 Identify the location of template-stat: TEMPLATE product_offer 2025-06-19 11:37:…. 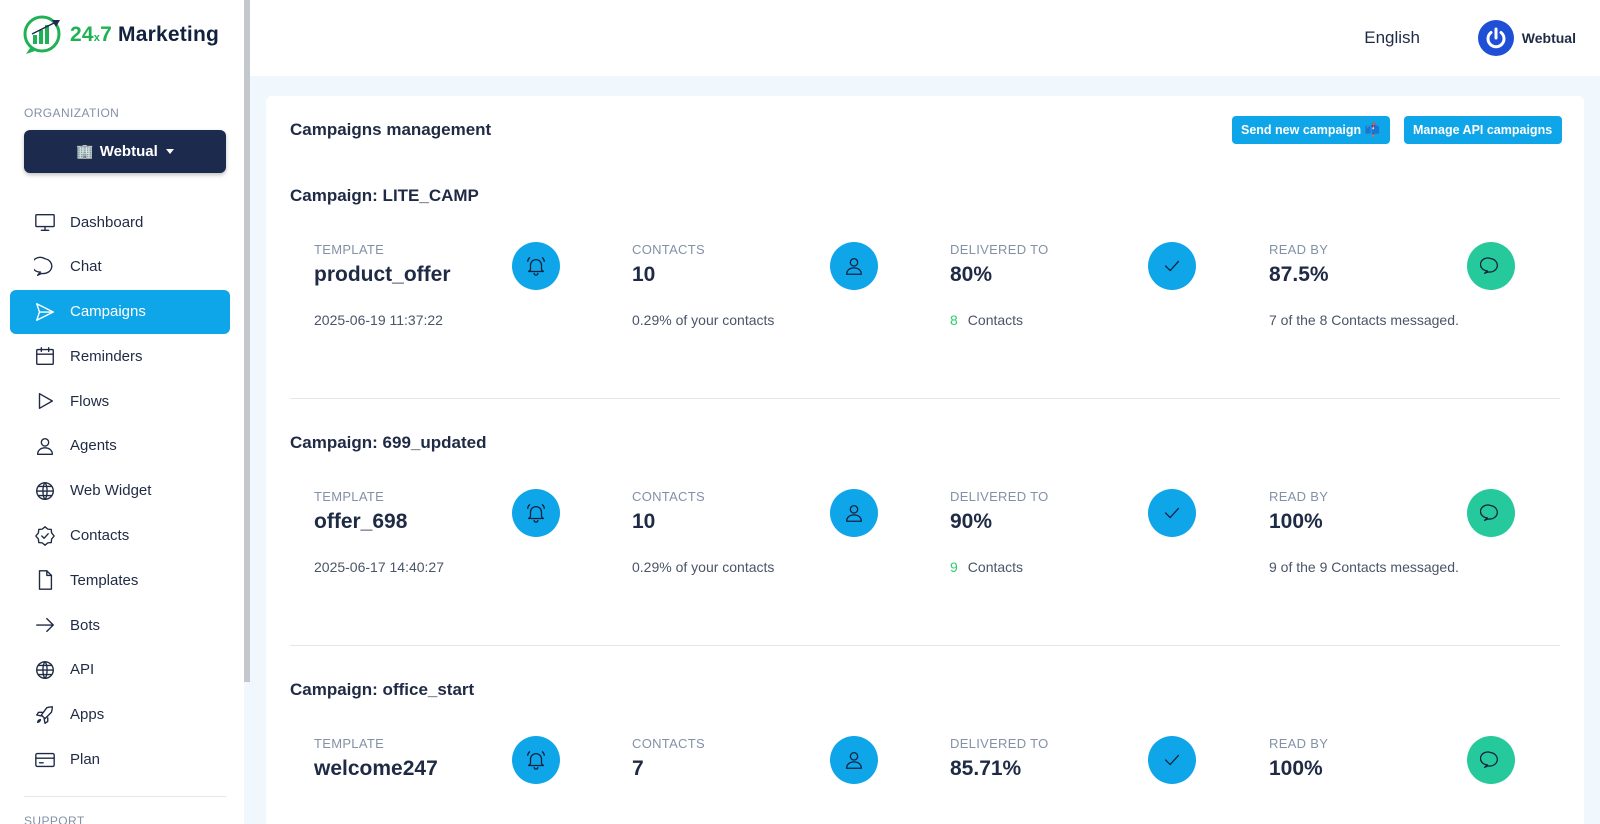
(439, 285).